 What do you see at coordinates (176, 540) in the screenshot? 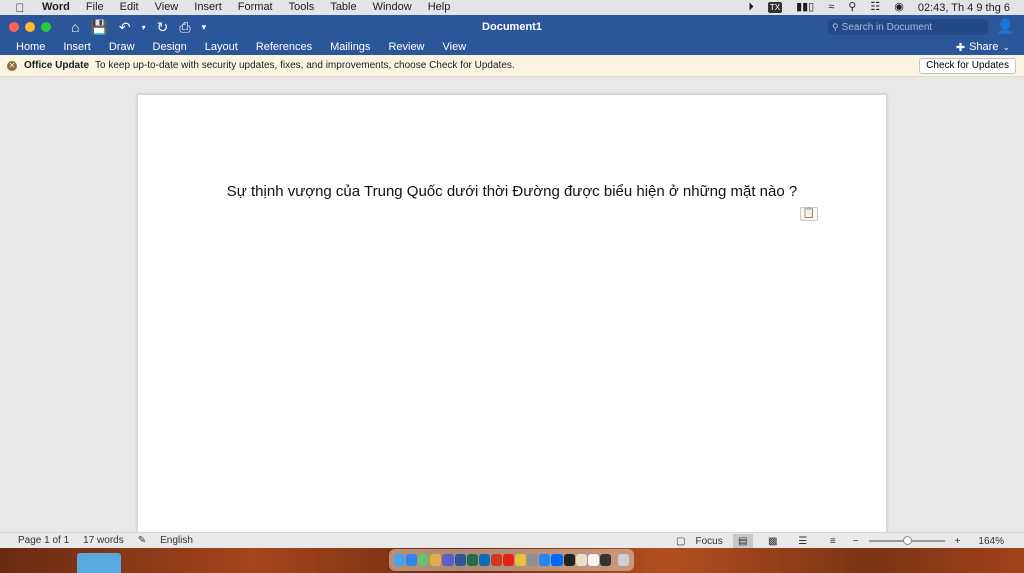
I see `language-indicator: English` at bounding box center [176, 540].